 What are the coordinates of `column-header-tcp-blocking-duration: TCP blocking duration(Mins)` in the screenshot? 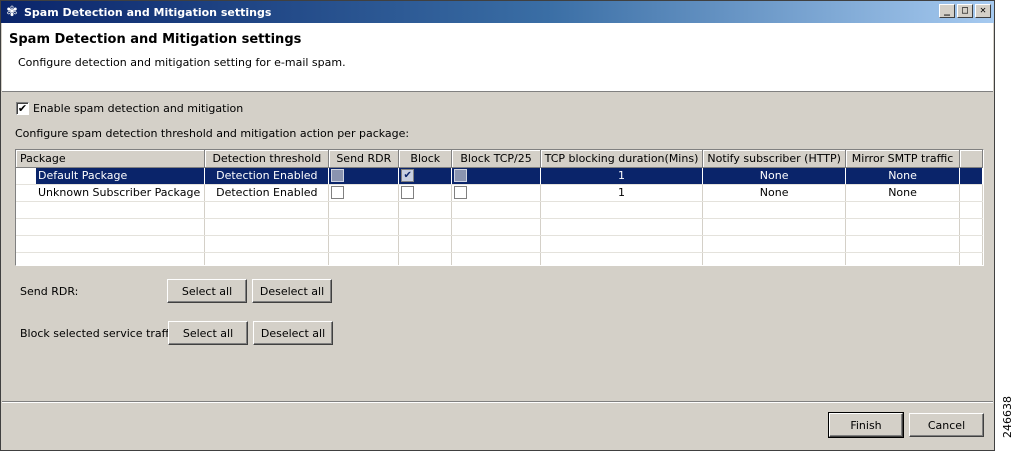 It's located at (622, 159).